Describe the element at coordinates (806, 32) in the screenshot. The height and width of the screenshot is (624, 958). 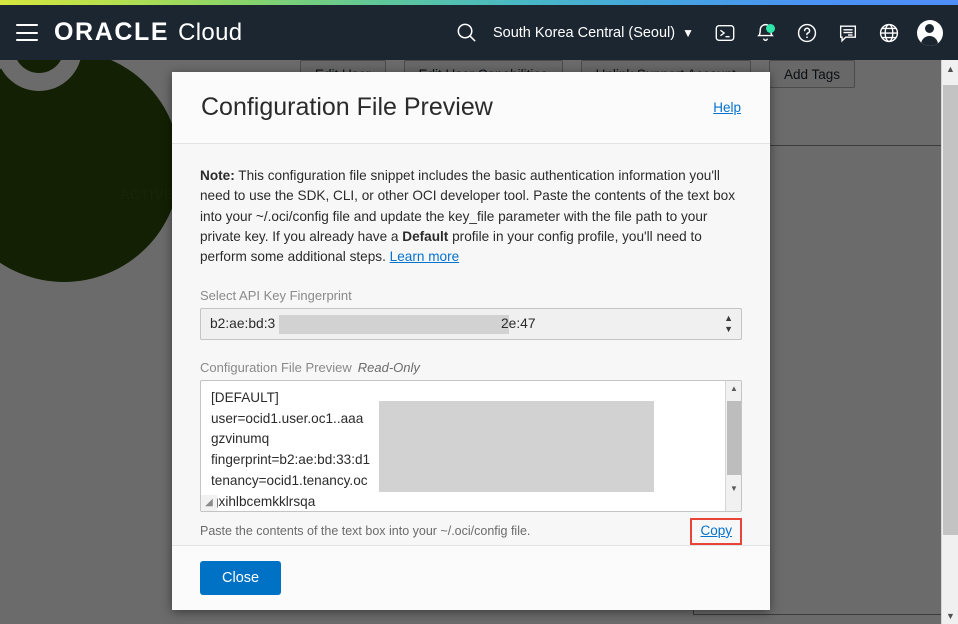
I see `help-icon` at that location.